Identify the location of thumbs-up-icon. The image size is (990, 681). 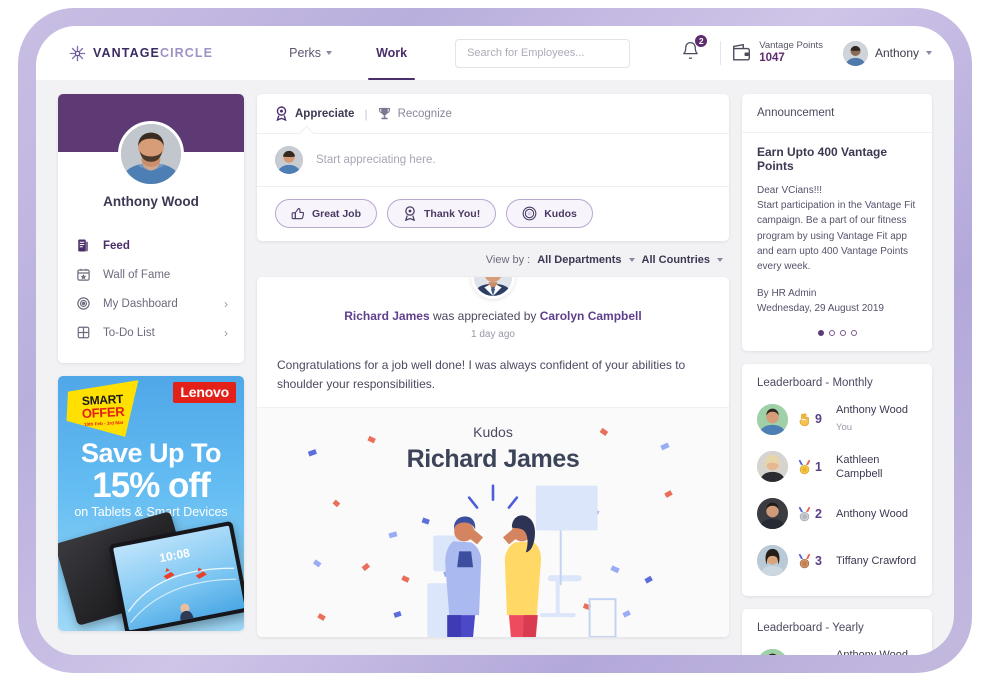
(298, 213).